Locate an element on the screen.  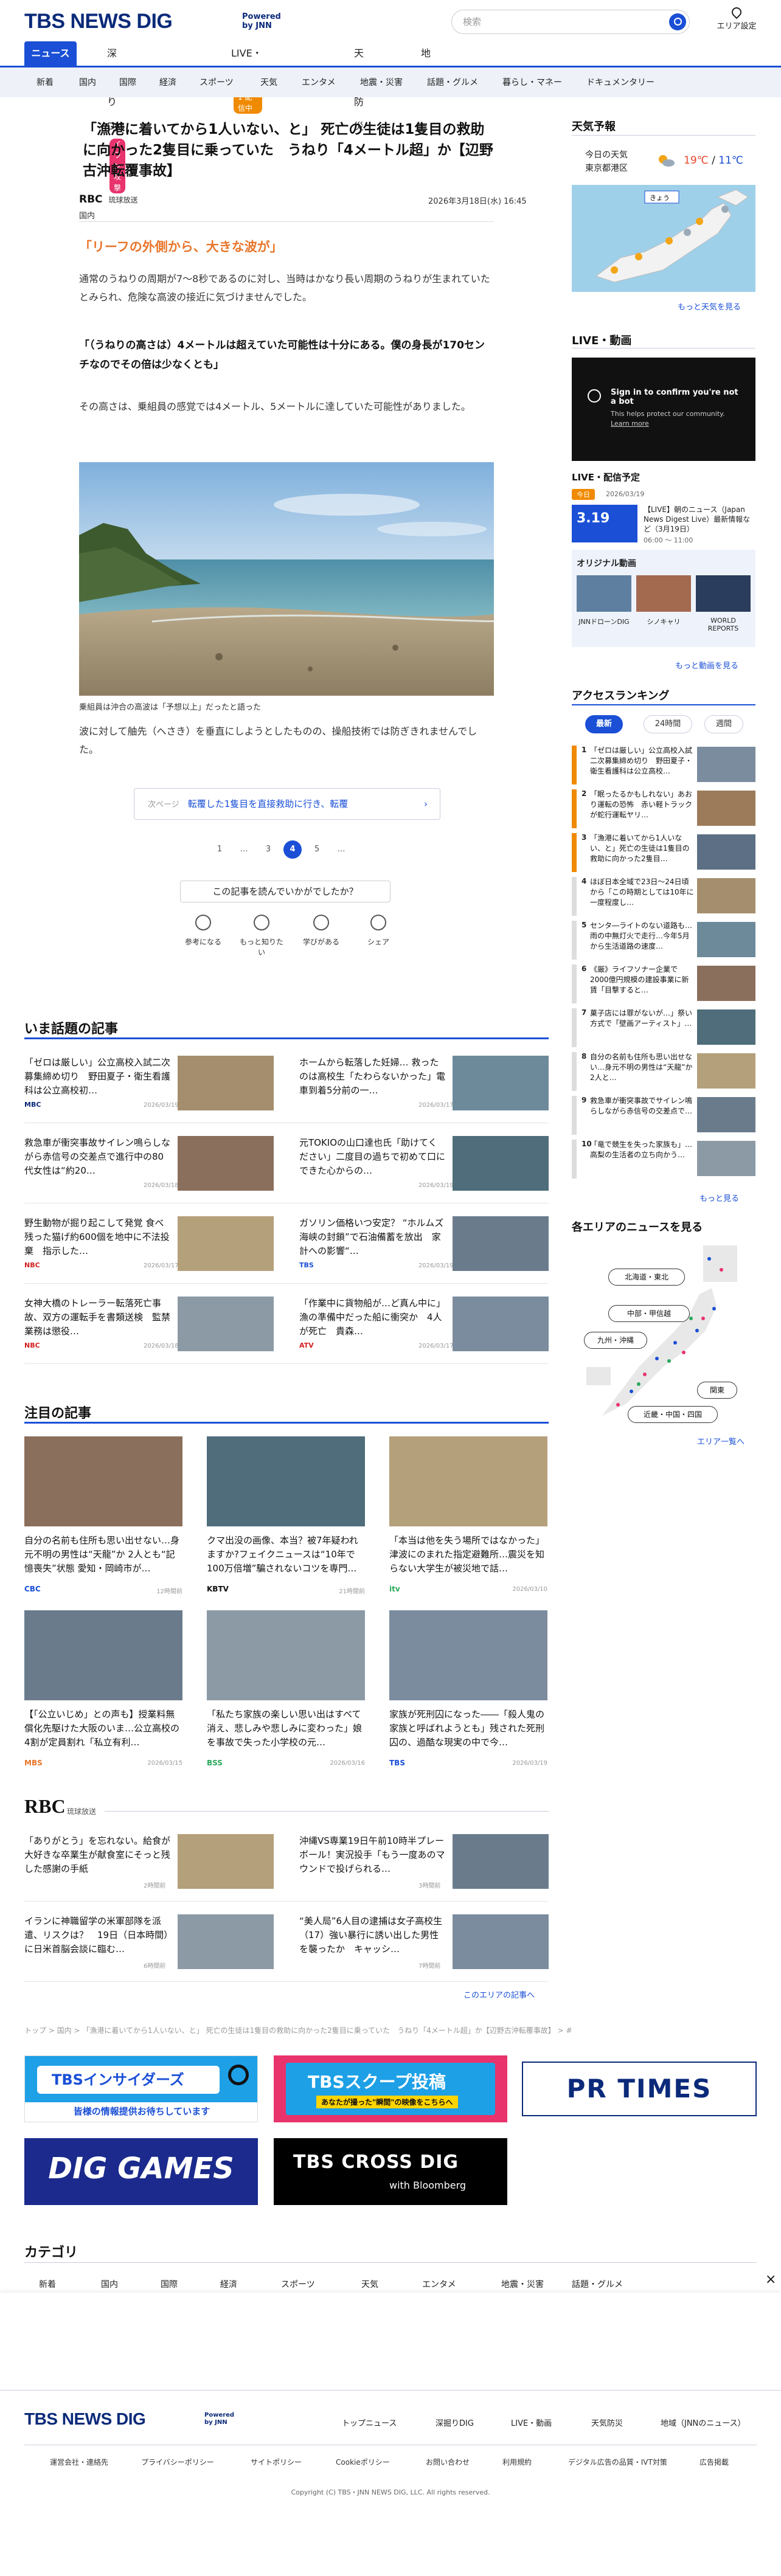
nav2-living-money: 暮らし・マネー is located at coordinates (532, 82).